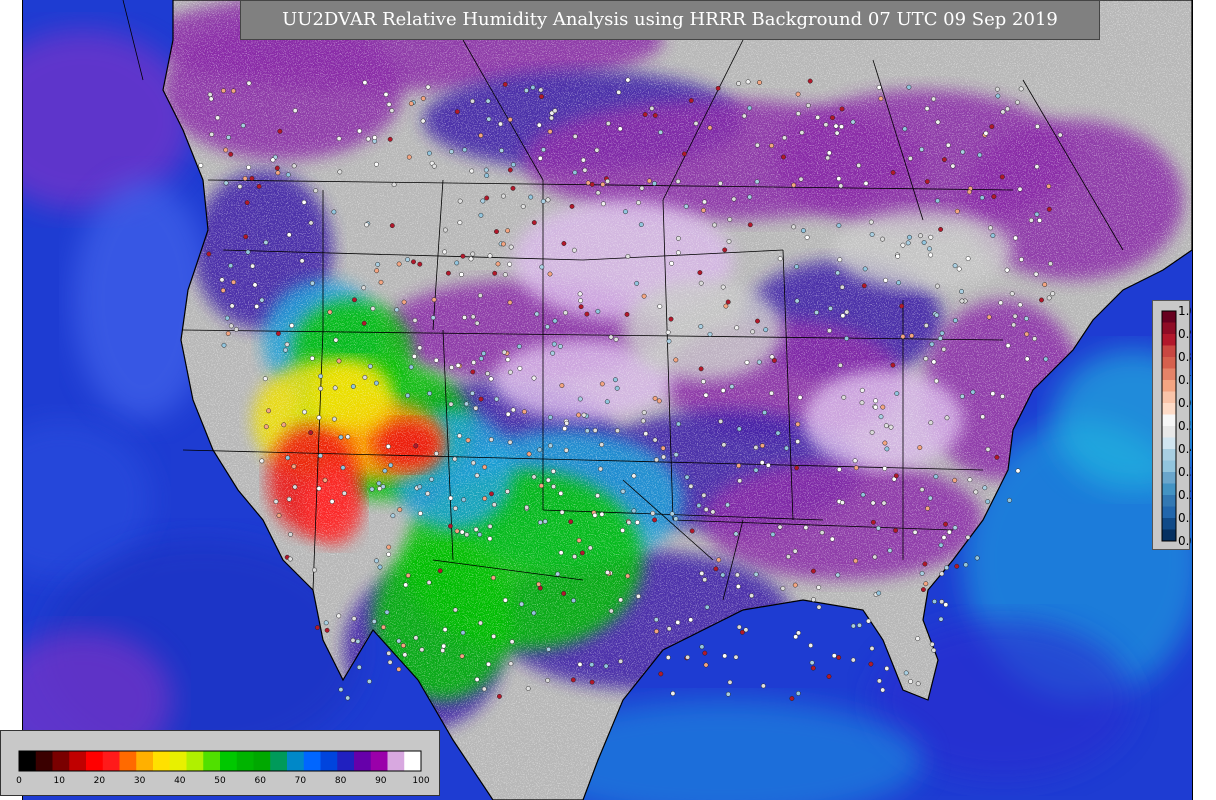 The height and width of the screenshot is (800, 1216). I want to click on colorbar-tick-label: 0.4, so click(1184, 449).